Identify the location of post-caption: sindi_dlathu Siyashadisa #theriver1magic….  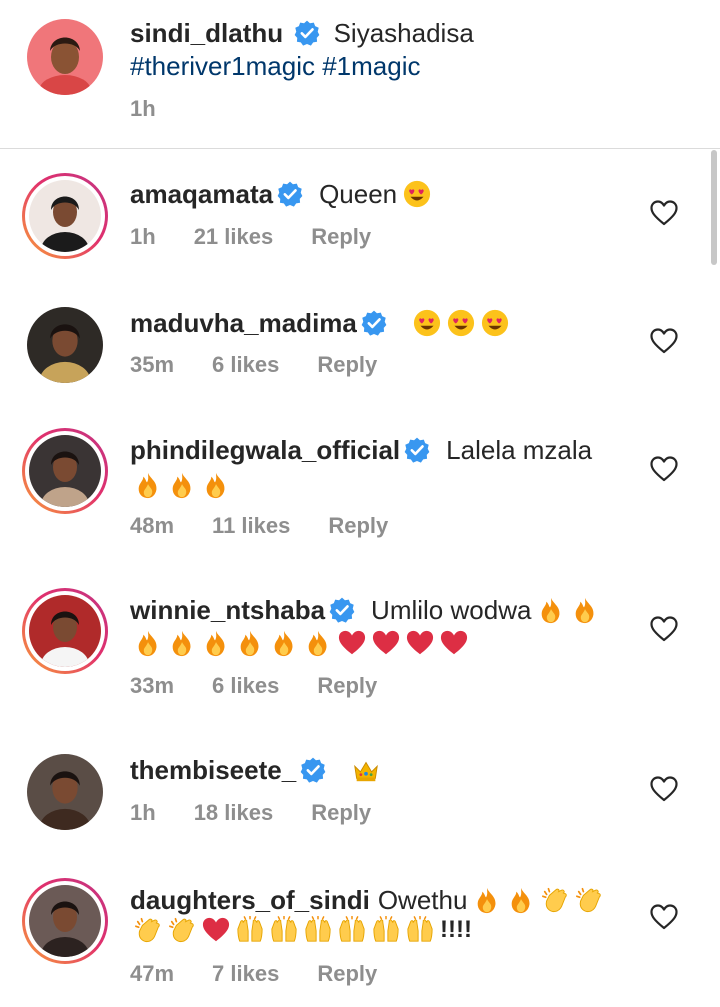
(360, 74).